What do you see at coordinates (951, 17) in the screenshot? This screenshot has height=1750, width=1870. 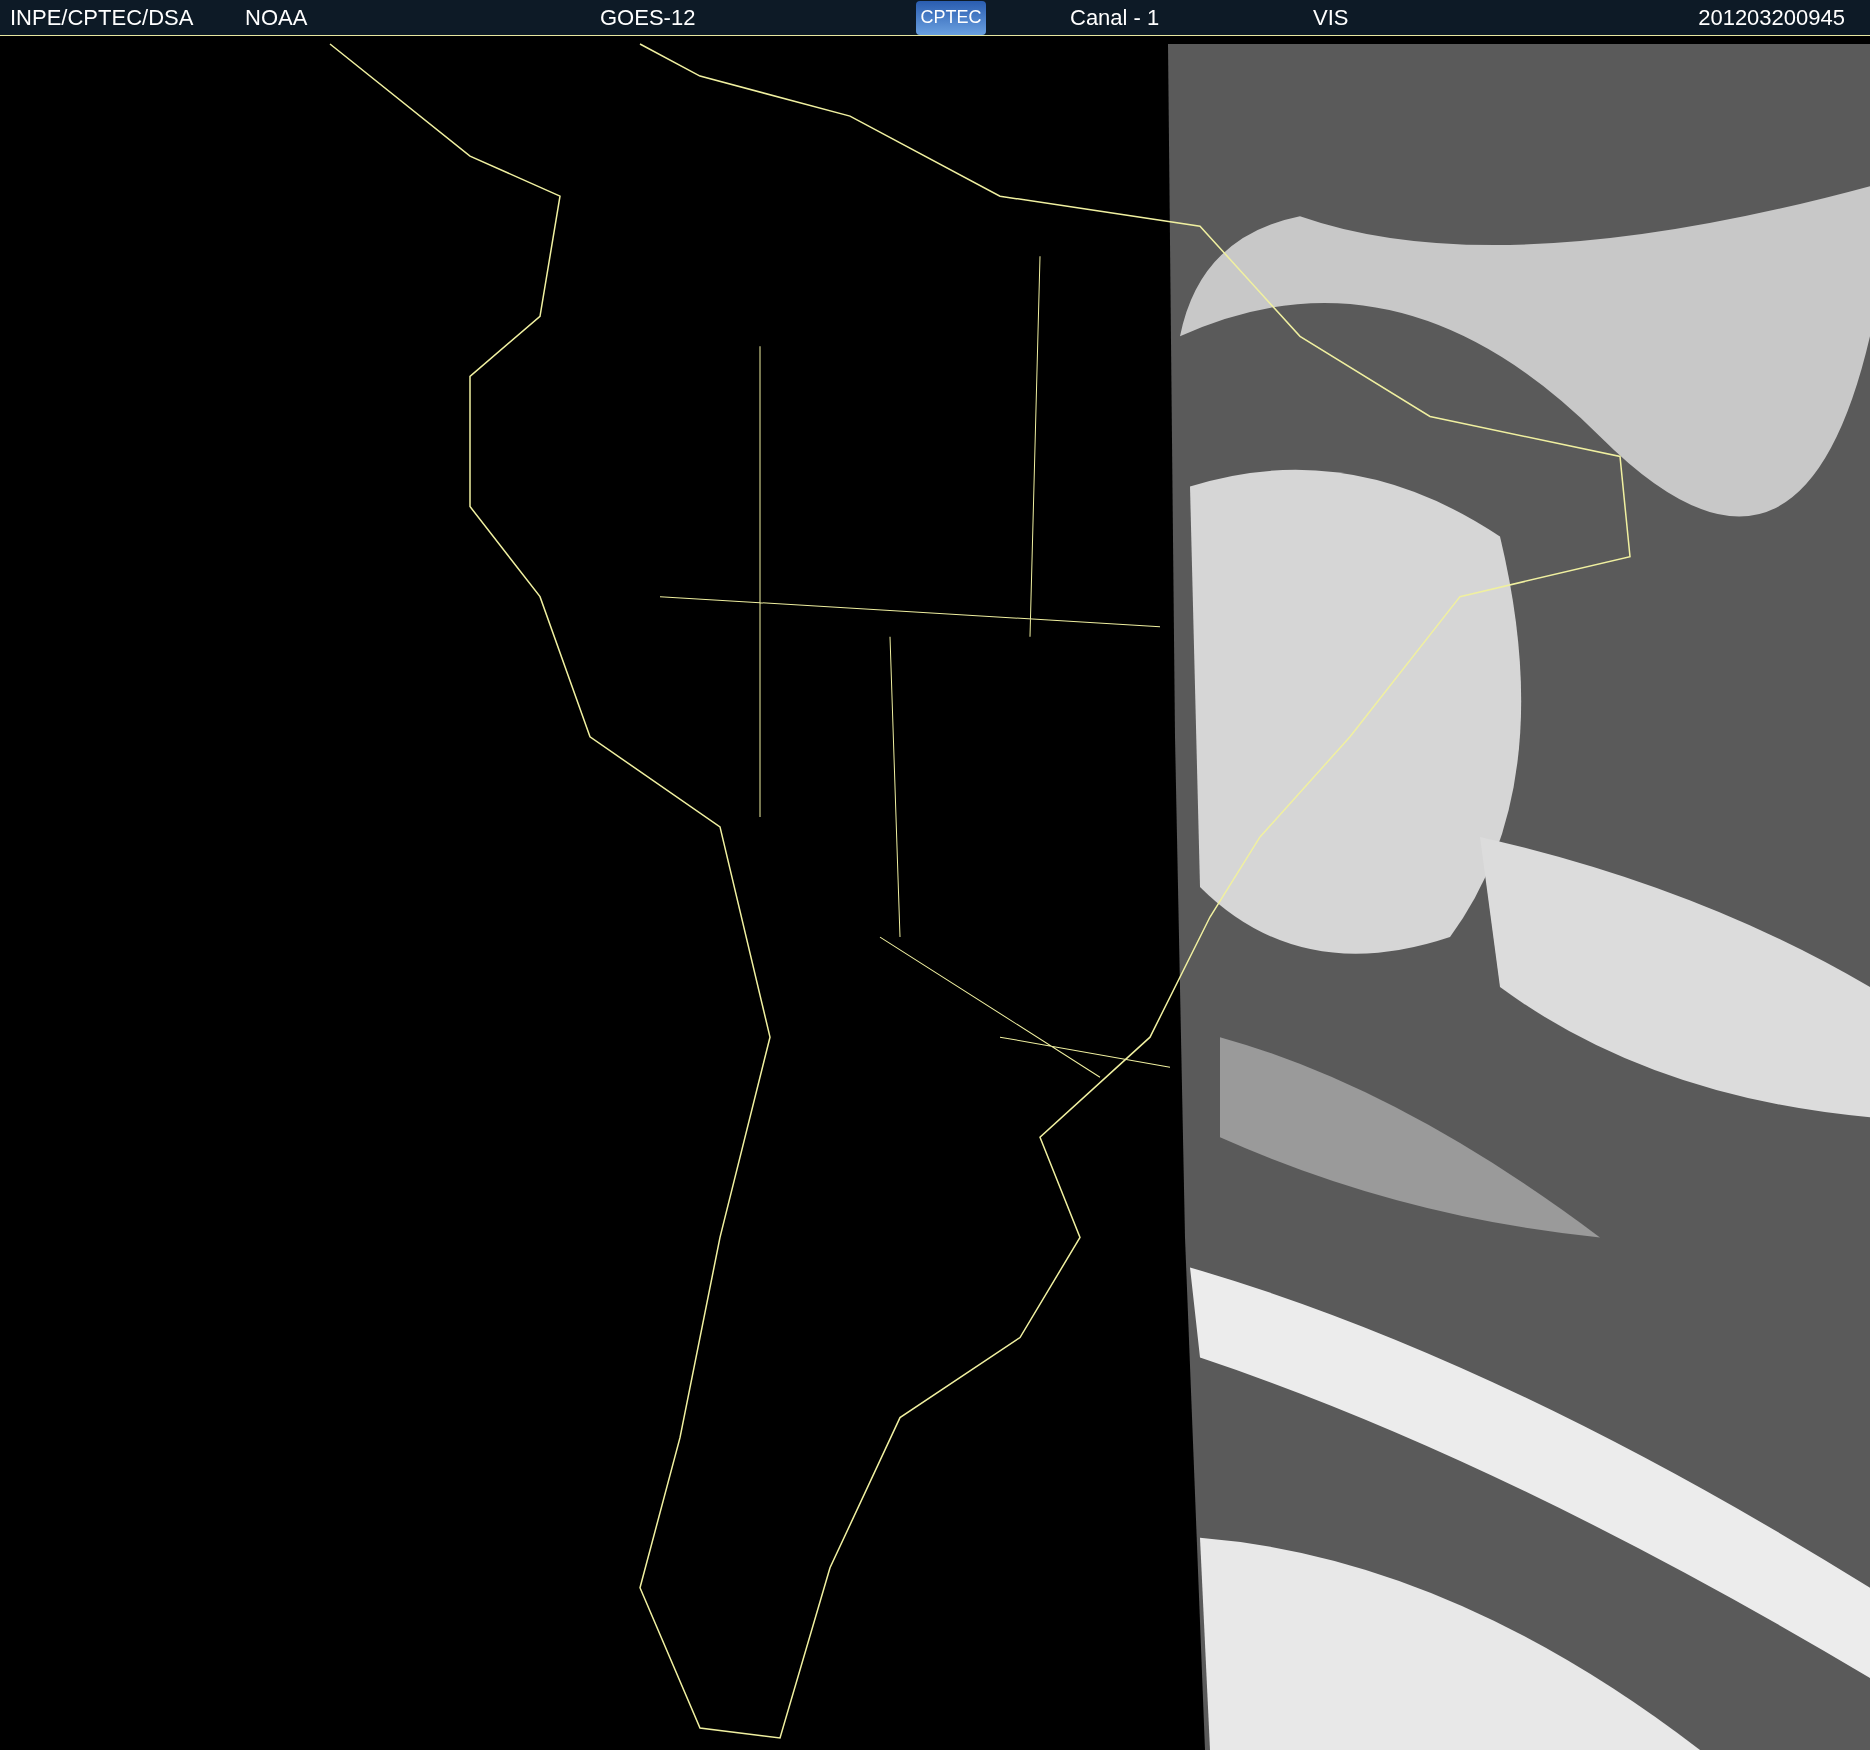 I see `cptec-logo: CPTEC` at bounding box center [951, 17].